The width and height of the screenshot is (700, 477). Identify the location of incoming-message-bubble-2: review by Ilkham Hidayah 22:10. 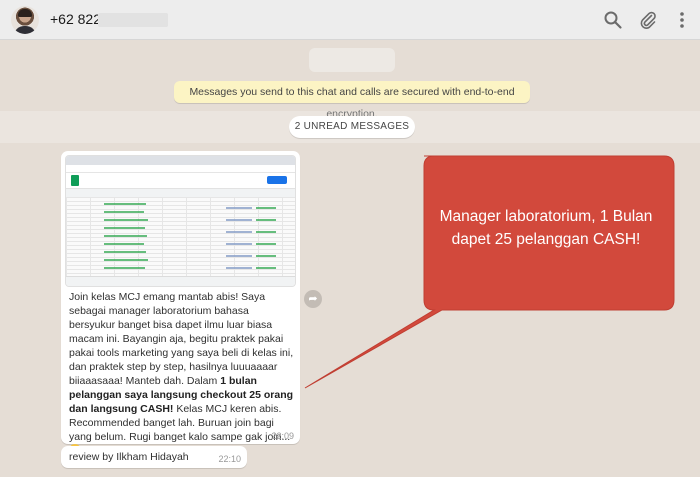
(154, 457).